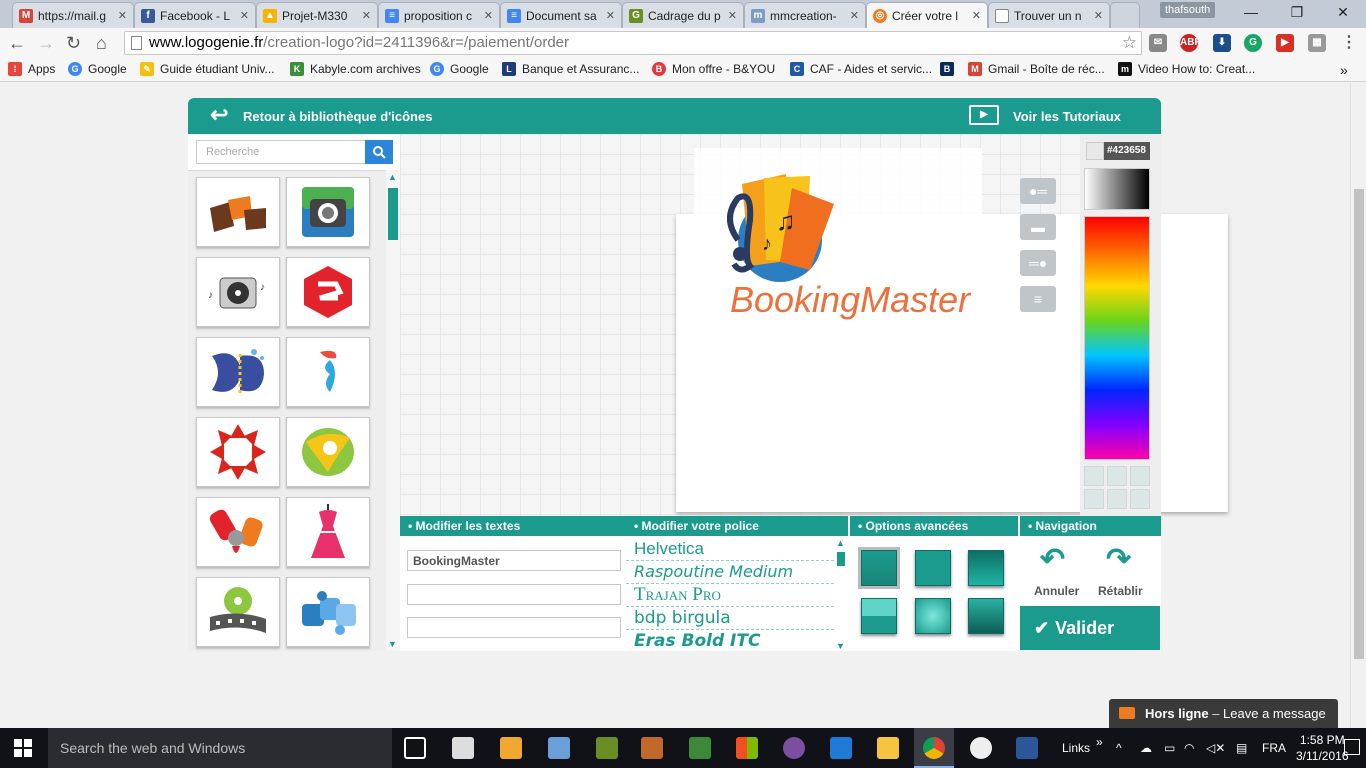 This screenshot has width=1366, height=768. Describe the element at coordinates (195, 15) in the screenshot. I see `tab-facebook: f Facebook - L ✕` at that location.